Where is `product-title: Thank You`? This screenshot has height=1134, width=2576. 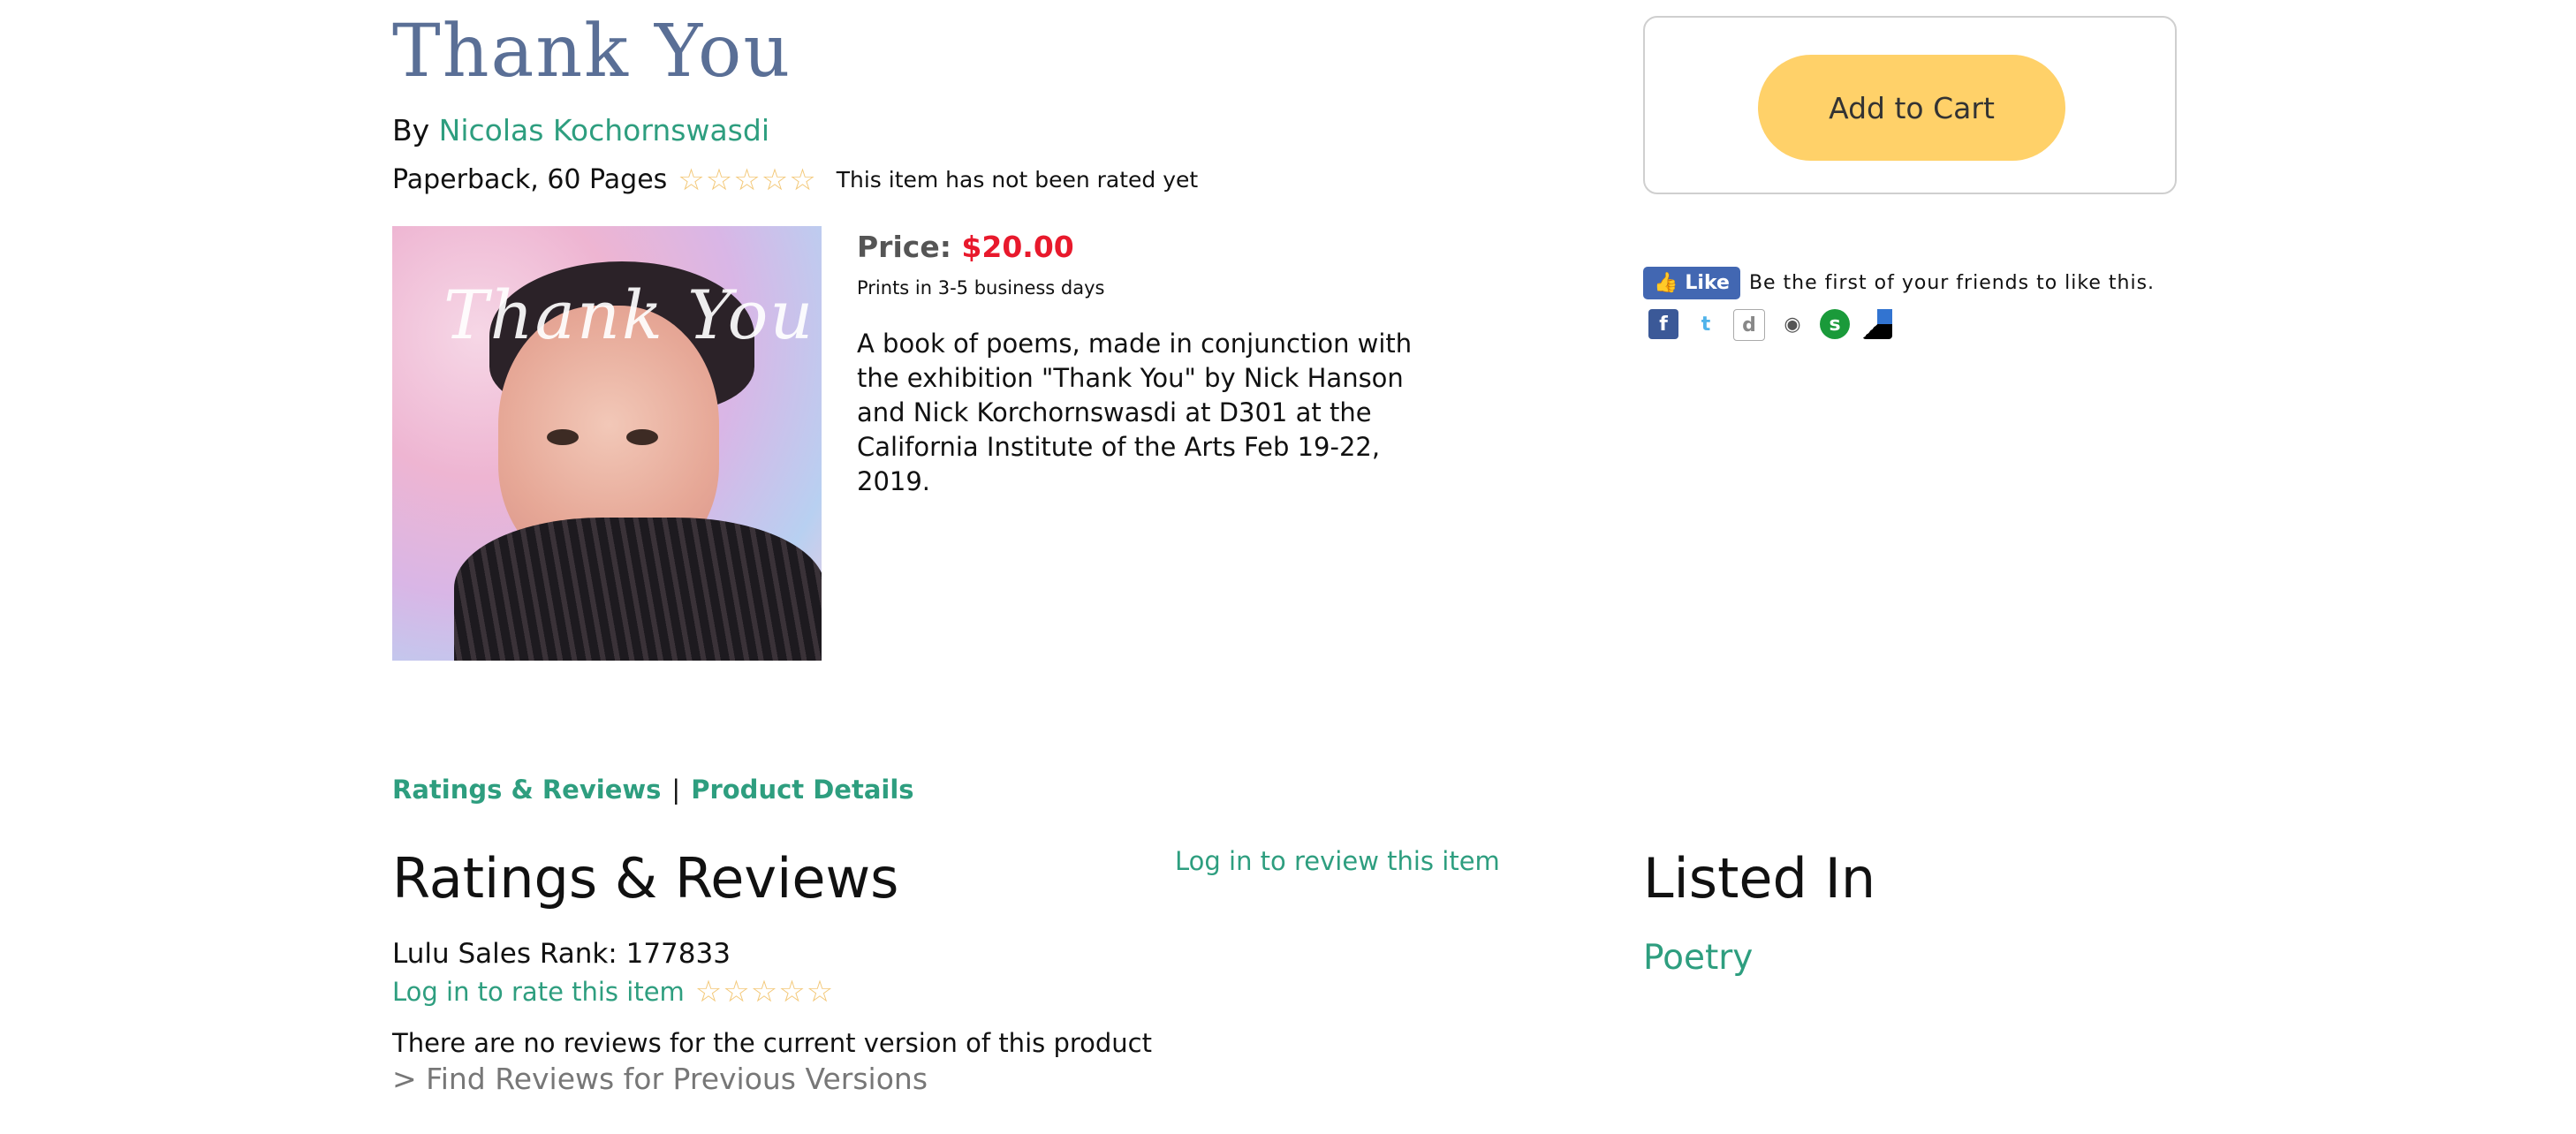
product-title: Thank You is located at coordinates (592, 52).